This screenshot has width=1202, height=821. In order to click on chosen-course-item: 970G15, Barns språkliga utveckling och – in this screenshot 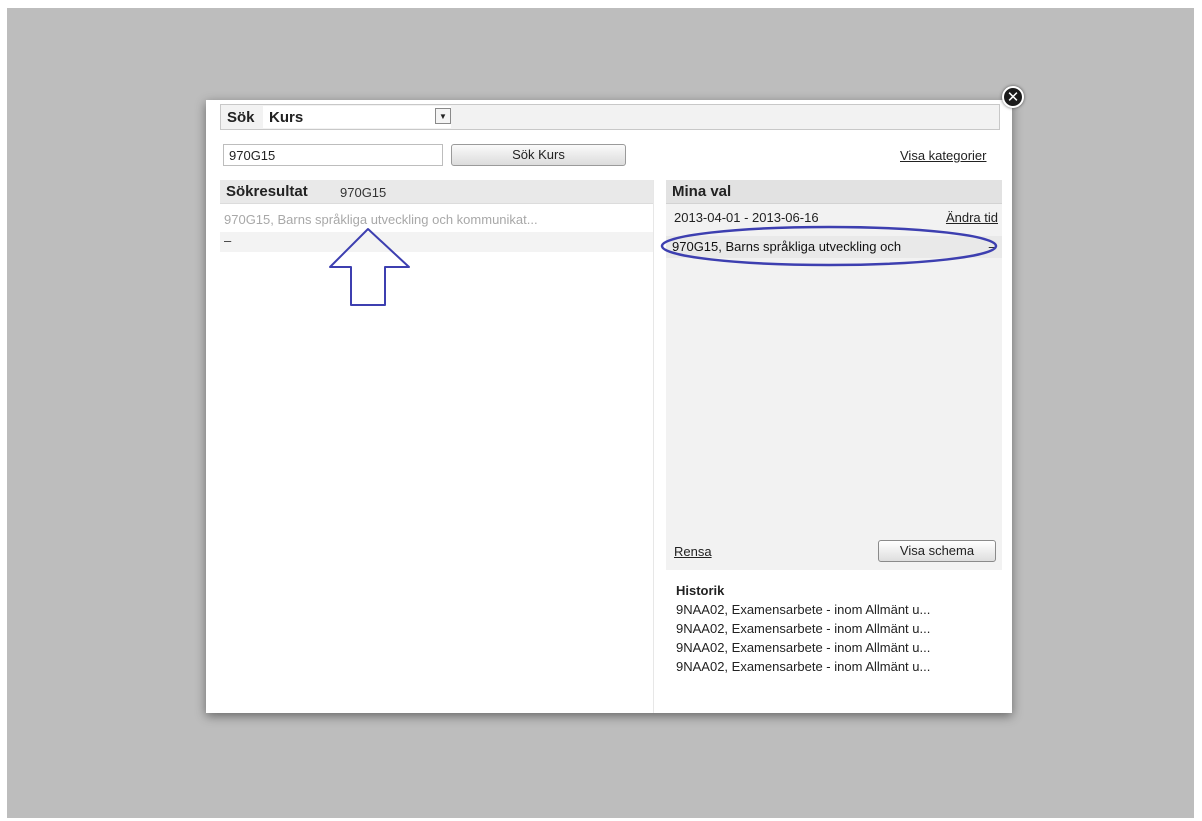, I will do `click(834, 247)`.